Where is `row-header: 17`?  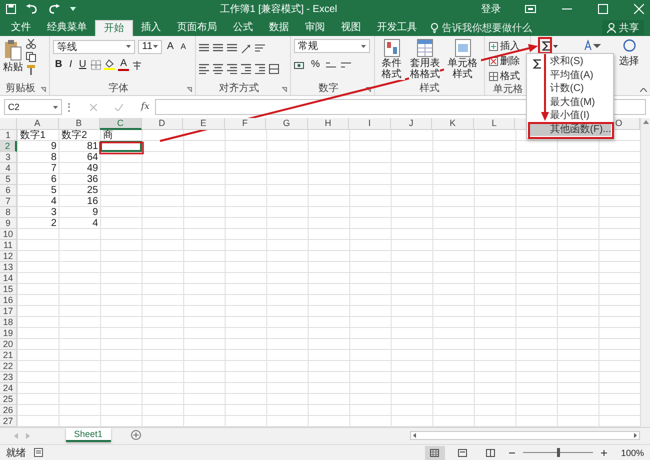 row-header: 17 is located at coordinates (8, 311).